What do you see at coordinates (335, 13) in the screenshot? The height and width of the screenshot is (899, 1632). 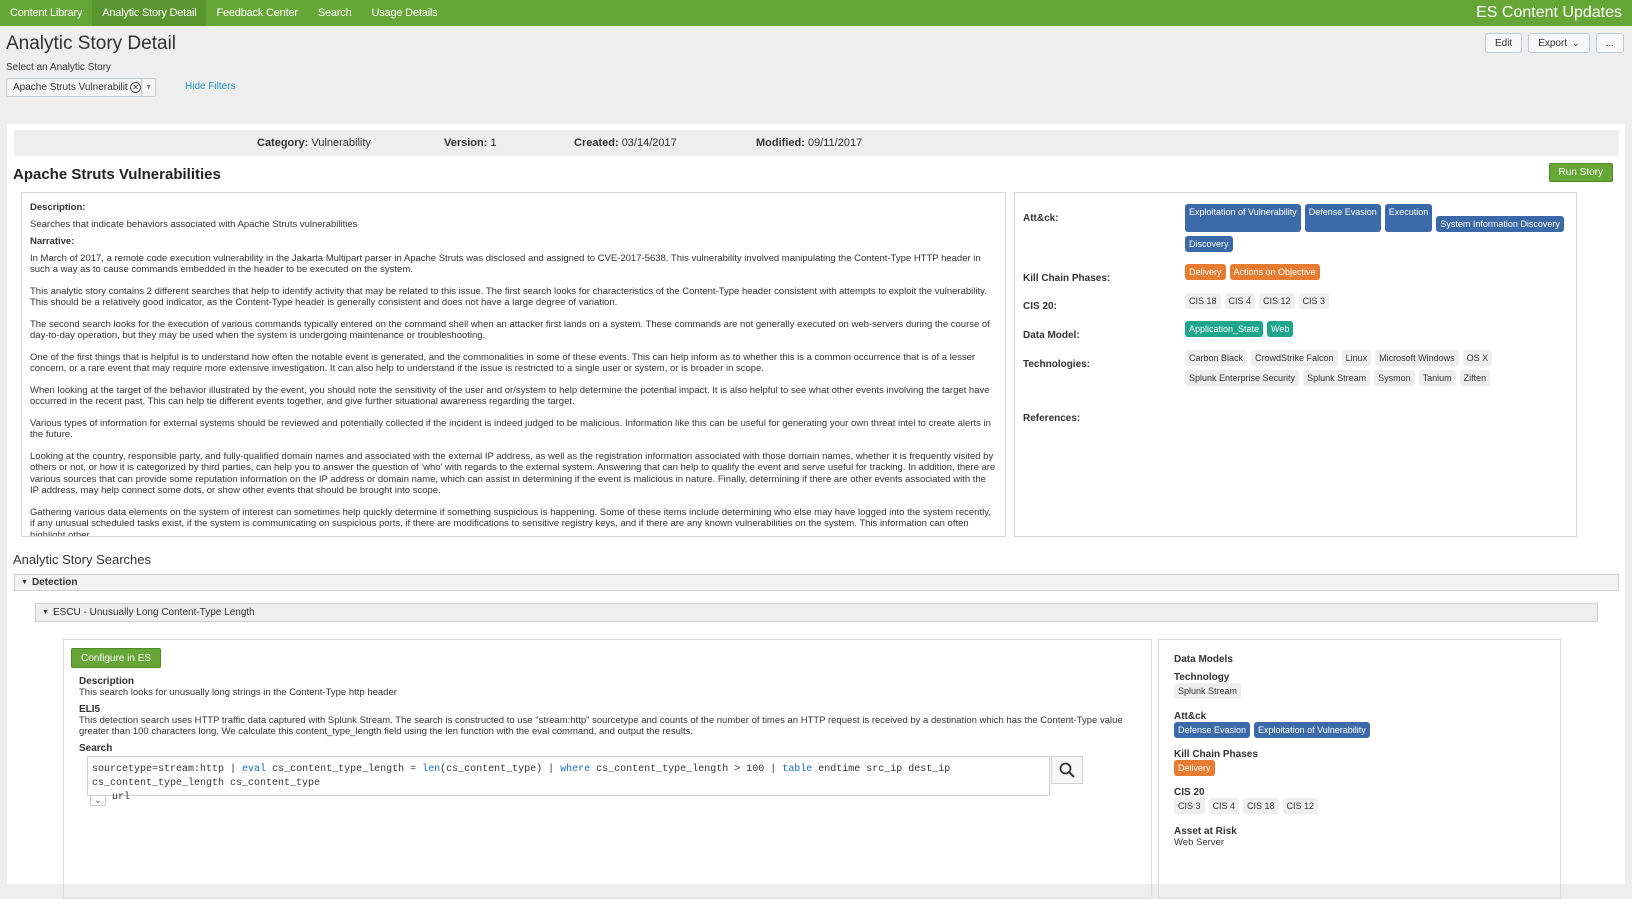 I see `nav-search: Search` at bounding box center [335, 13].